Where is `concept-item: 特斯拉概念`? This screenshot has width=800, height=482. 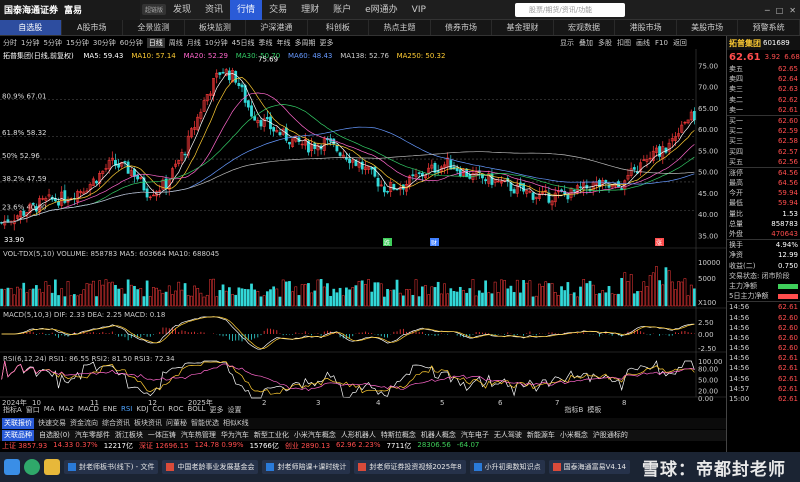
concept-item: 特斯拉概念 is located at coordinates (398, 435).